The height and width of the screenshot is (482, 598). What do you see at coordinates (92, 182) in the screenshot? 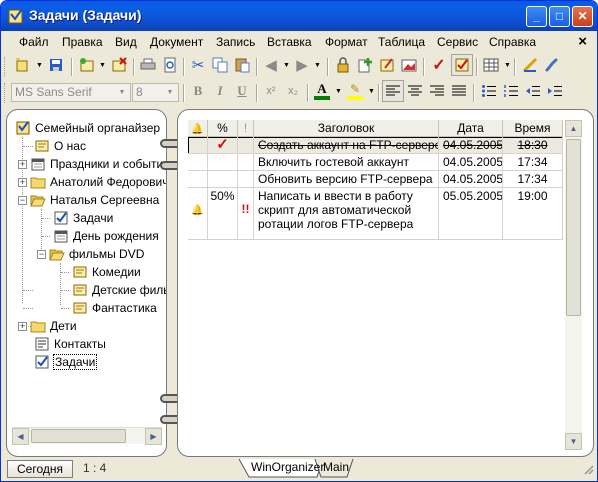
I see `tree-item-anatoly: + Анатолий Федорович` at bounding box center [92, 182].